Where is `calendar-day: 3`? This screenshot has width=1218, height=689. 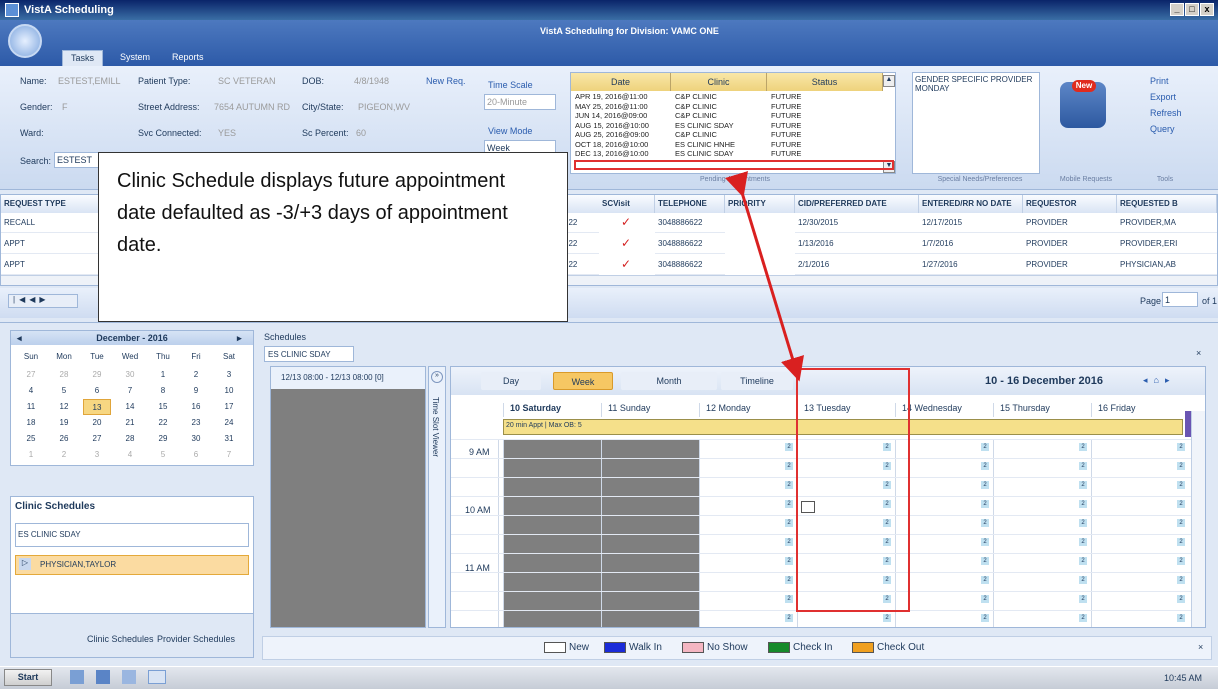 calendar-day: 3 is located at coordinates (229, 375).